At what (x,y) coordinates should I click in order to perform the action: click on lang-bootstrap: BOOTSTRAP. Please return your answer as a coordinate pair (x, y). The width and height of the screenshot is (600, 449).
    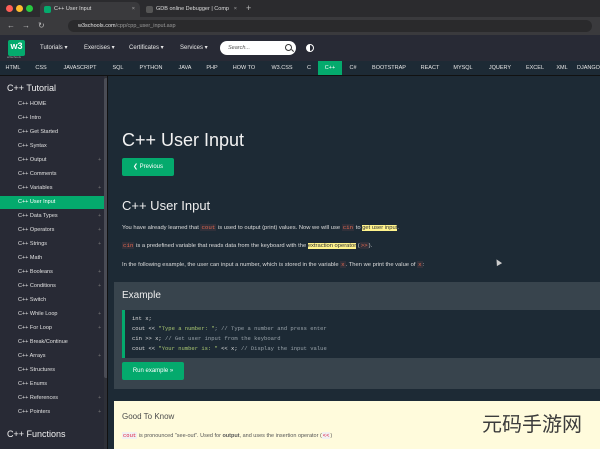
    Looking at the image, I should click on (389, 68).